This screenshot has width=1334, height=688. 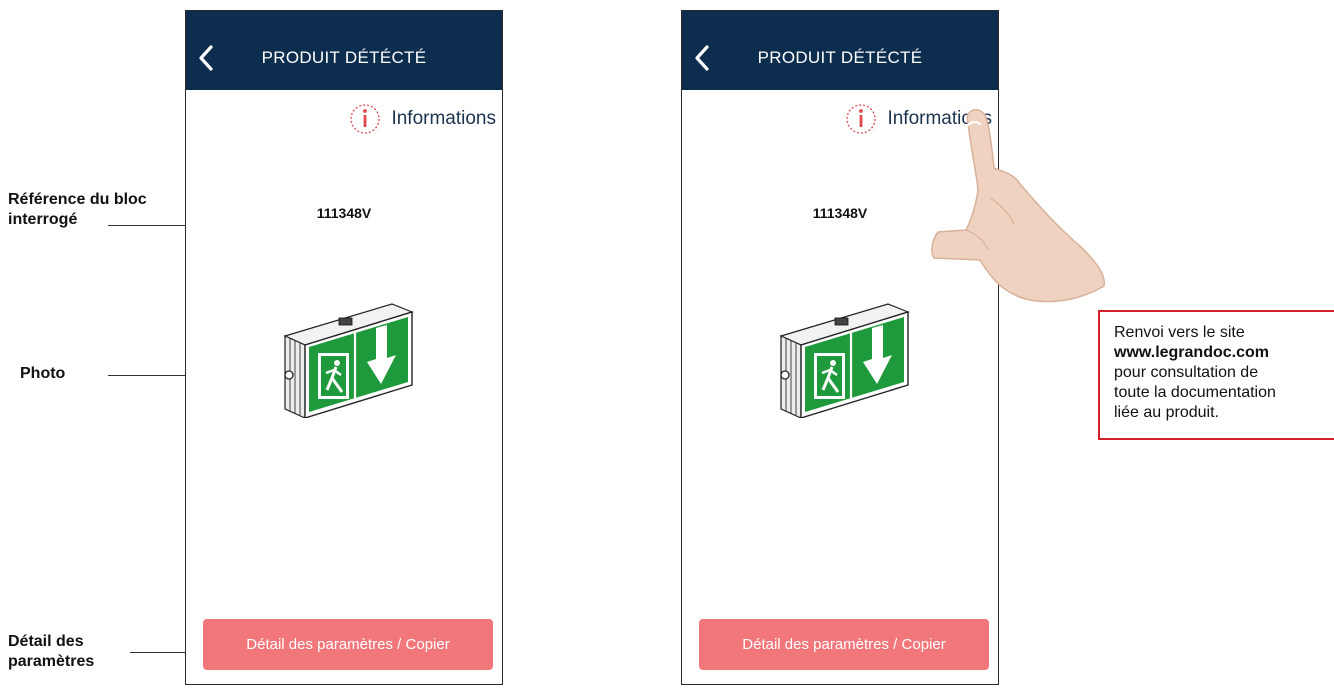 What do you see at coordinates (158, 652) in the screenshot?
I see `leader-line-details` at bounding box center [158, 652].